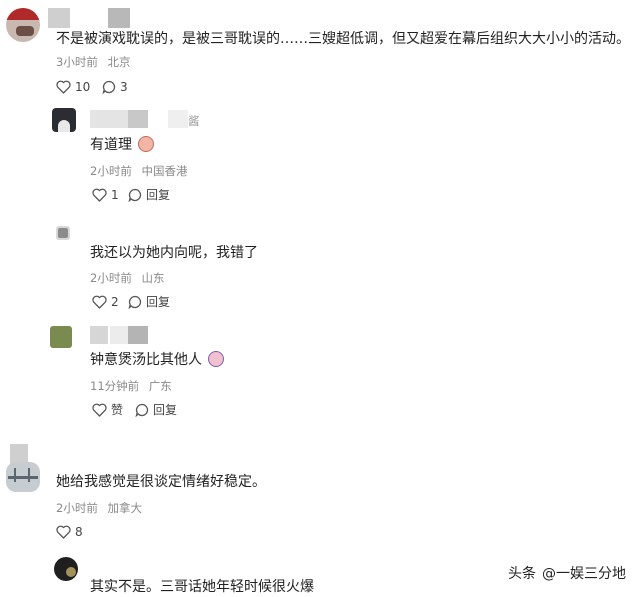  What do you see at coordinates (124, 508) in the screenshot?
I see `comment-location: 加拿大` at bounding box center [124, 508].